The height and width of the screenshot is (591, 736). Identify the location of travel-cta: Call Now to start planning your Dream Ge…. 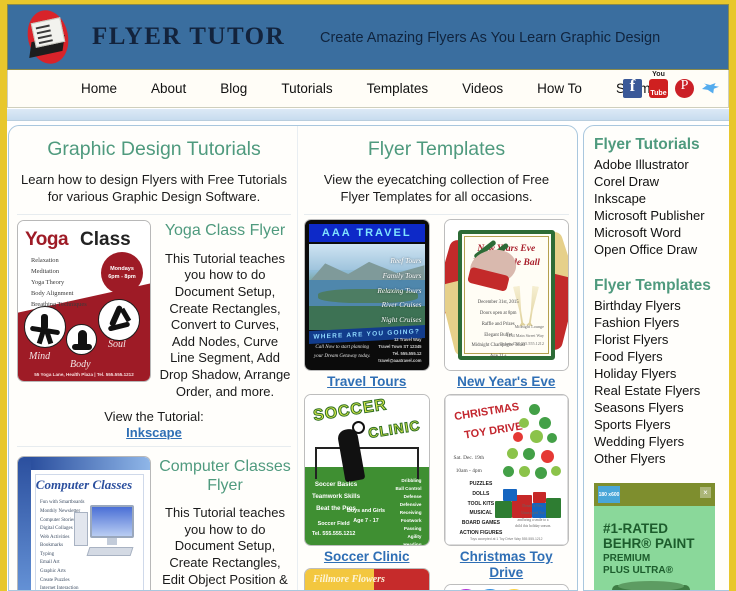
(342, 352).